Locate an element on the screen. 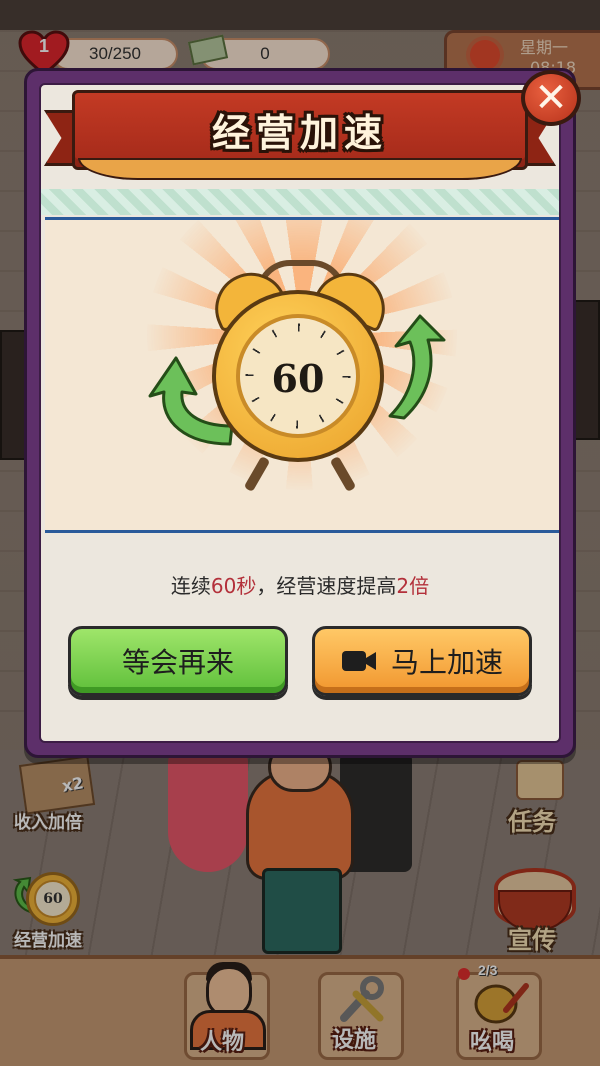 Image resolution: width=600 pixels, height=1066 pixels. speed-up-description: 连续60秒，经营速度提高2倍 is located at coordinates (300, 584).